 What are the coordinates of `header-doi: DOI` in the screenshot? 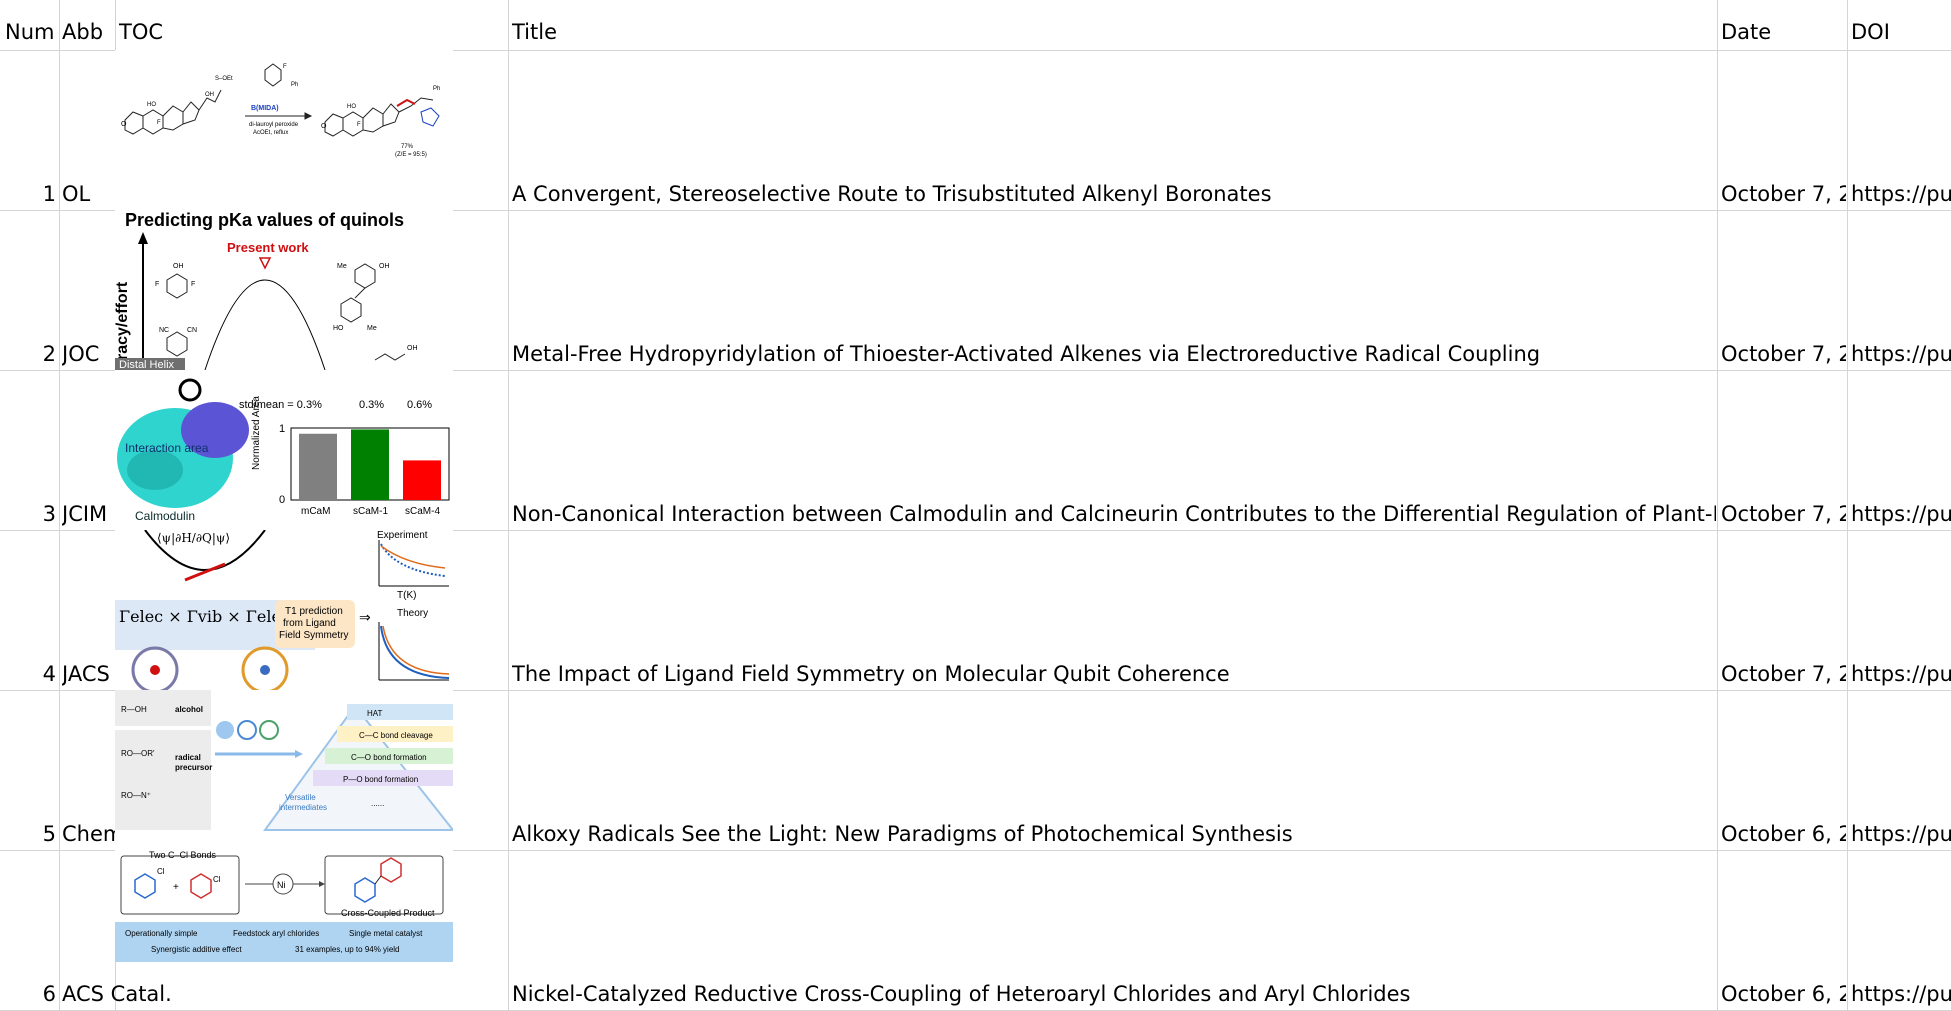 It's located at (1901, 32).